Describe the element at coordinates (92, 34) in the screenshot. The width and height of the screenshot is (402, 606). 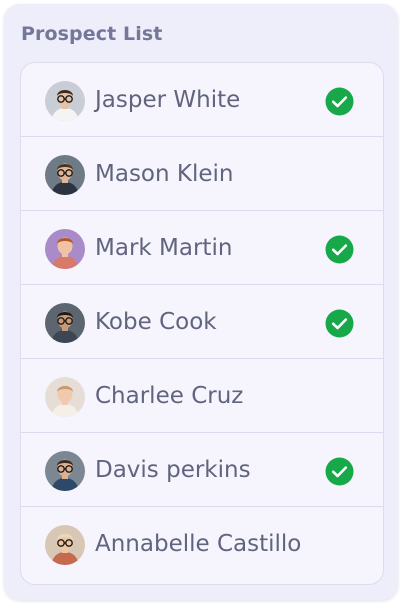
I see `panel-title: Prospect List` at that location.